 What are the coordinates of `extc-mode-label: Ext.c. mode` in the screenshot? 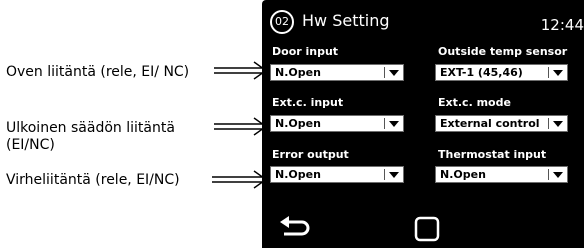 It's located at (474, 102).